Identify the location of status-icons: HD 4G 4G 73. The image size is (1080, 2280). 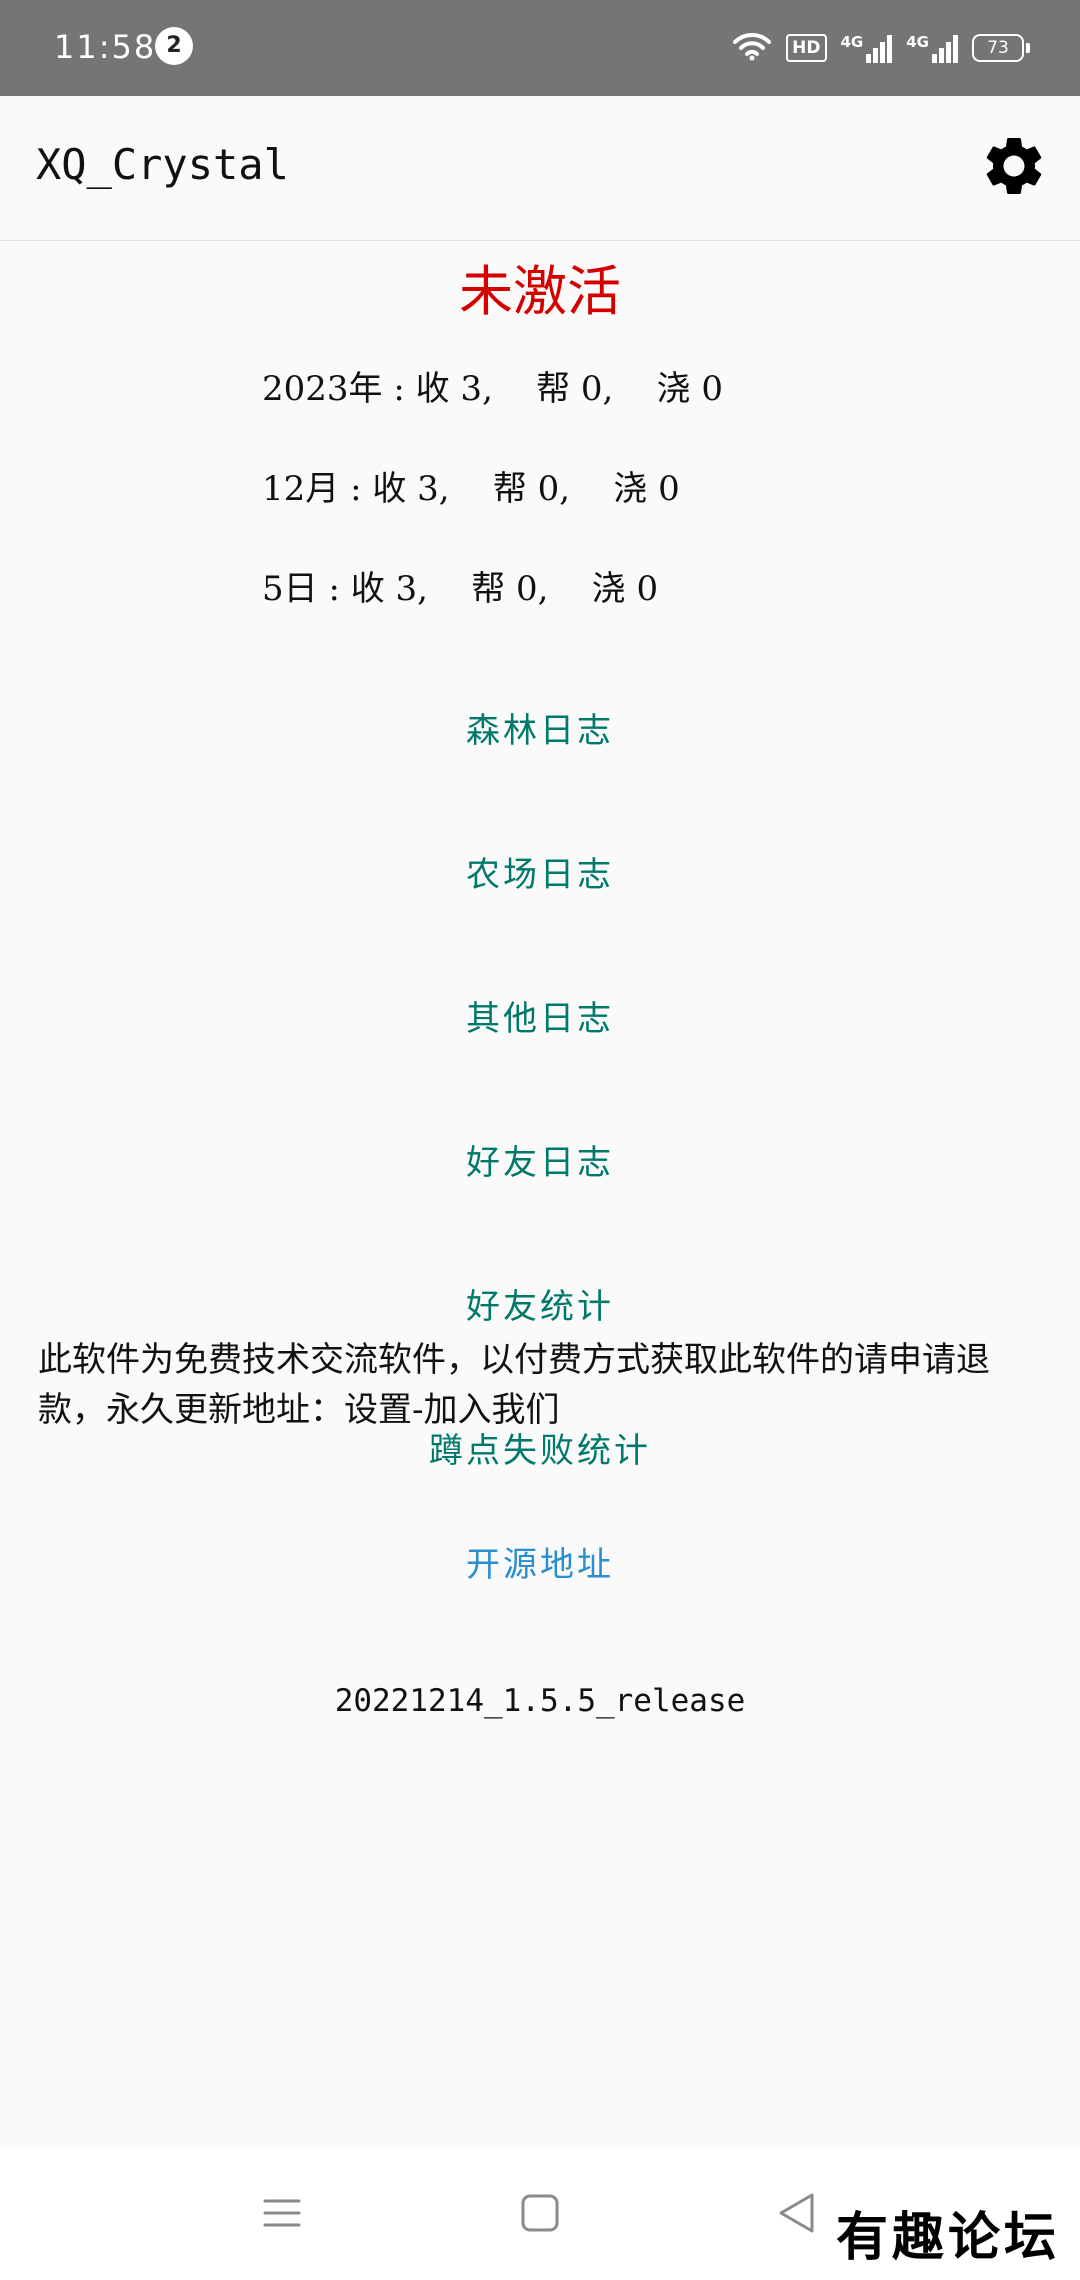
(881, 48).